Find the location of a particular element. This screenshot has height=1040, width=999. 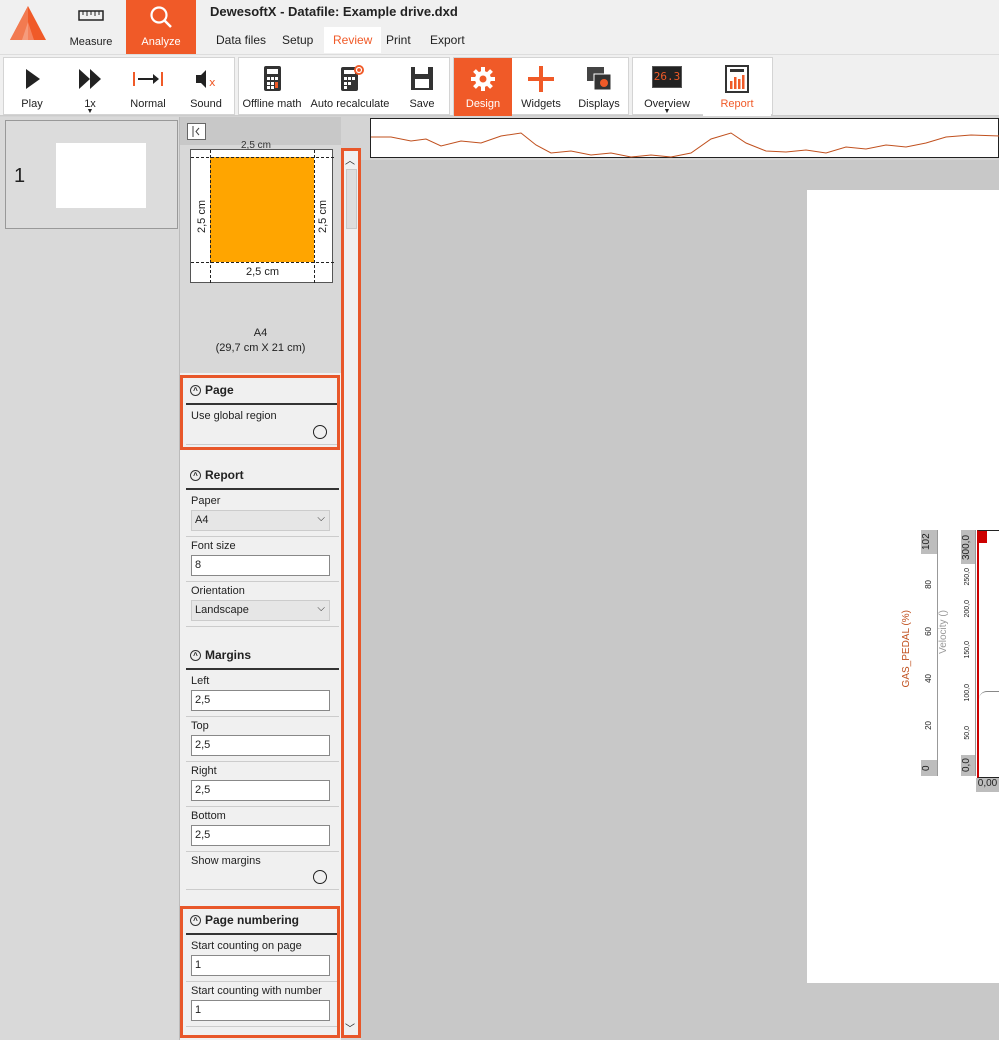

orientation-select-value: Landscape is located at coordinates (222, 610).